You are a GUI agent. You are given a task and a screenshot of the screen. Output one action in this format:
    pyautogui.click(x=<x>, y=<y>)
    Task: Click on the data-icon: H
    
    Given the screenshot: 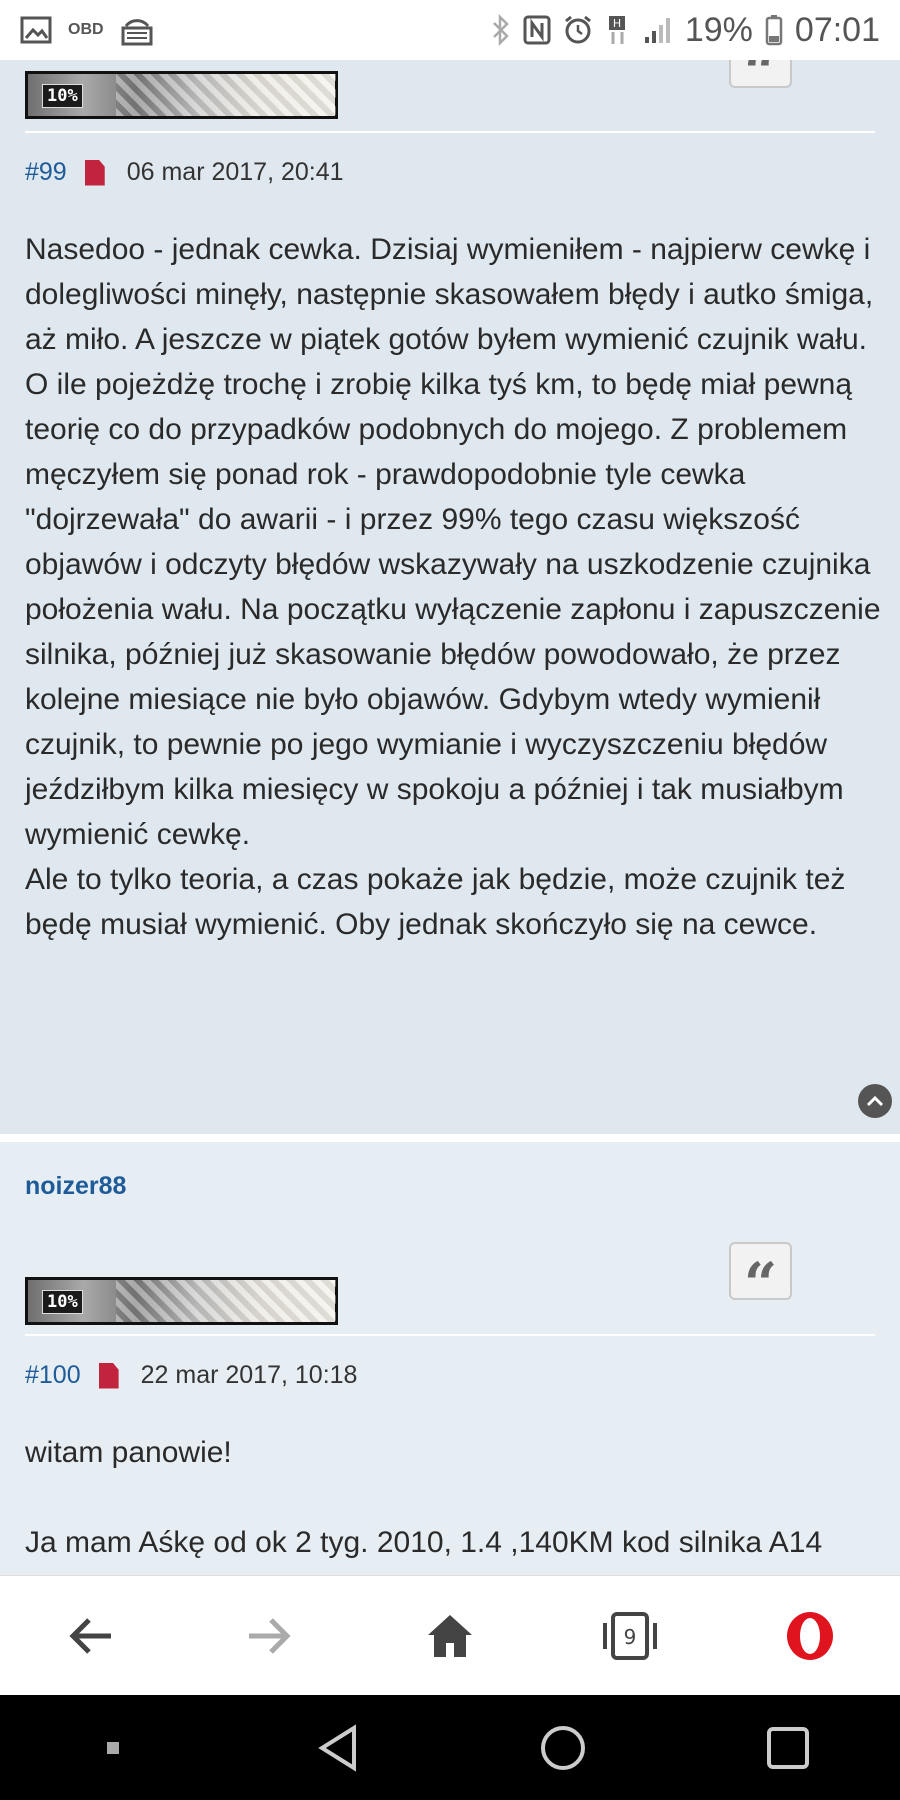 What is the action you would take?
    pyautogui.click(x=618, y=30)
    